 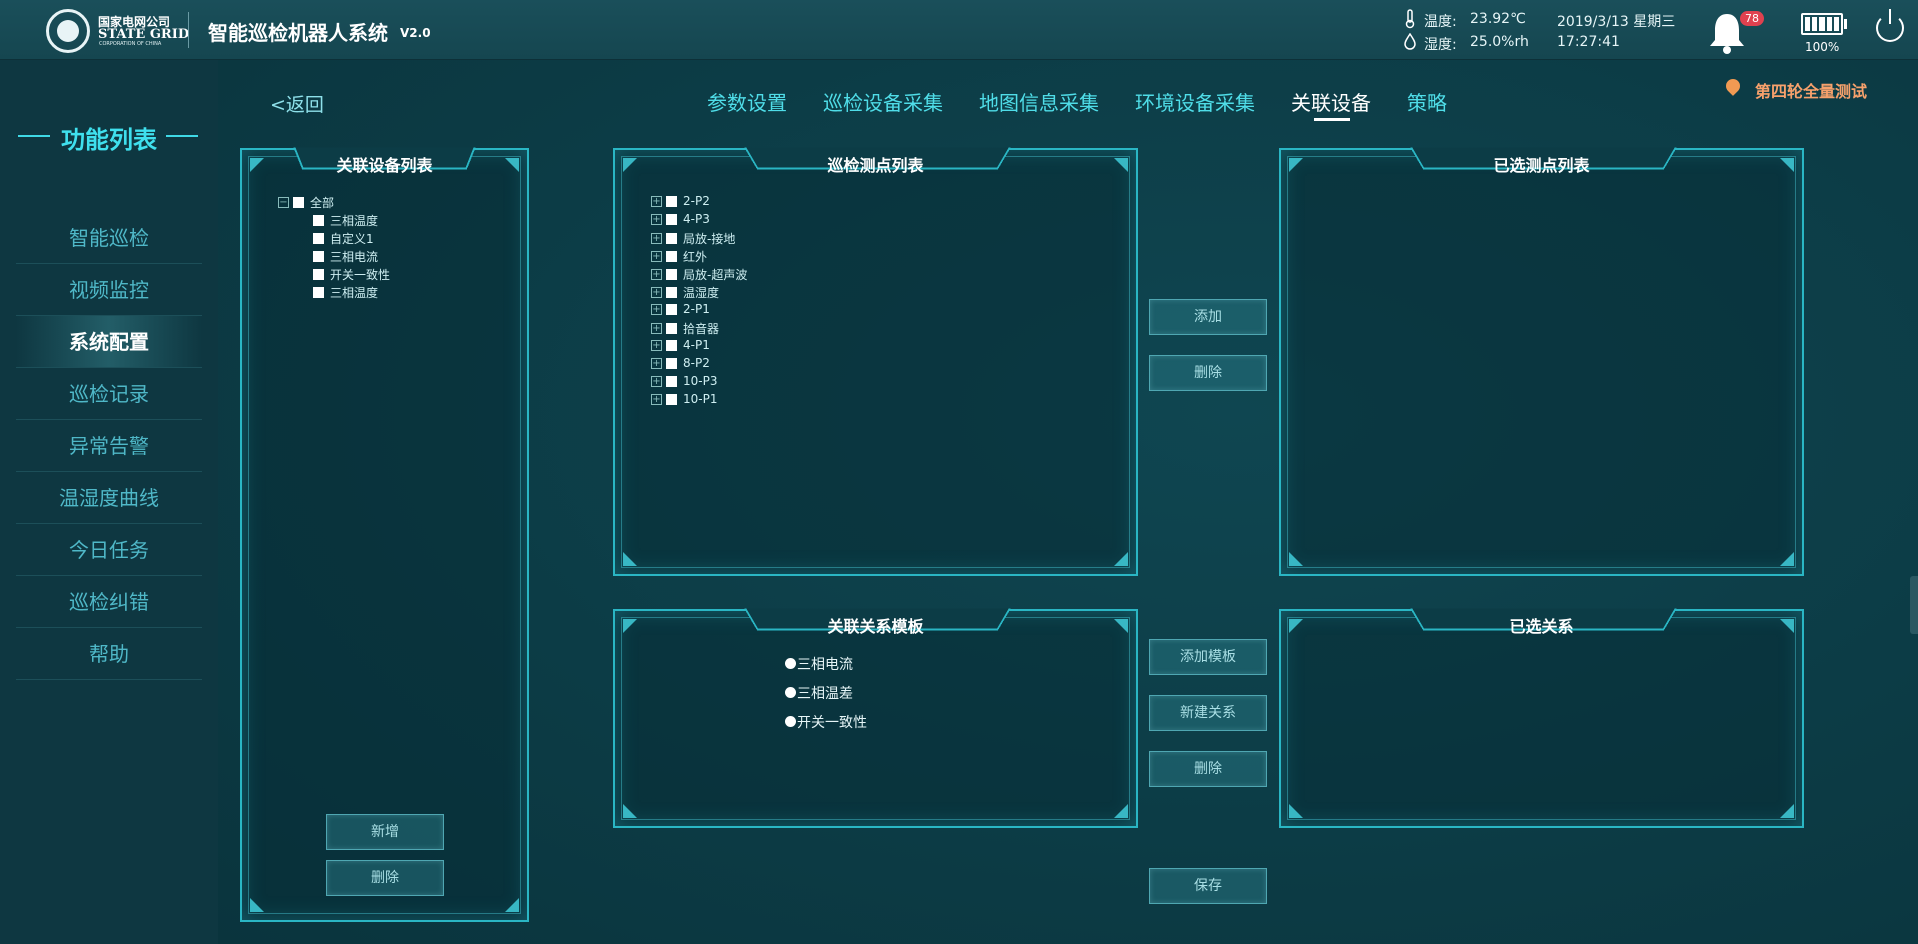 What do you see at coordinates (1208, 373) in the screenshot?
I see `delete-point-button: 删除` at bounding box center [1208, 373].